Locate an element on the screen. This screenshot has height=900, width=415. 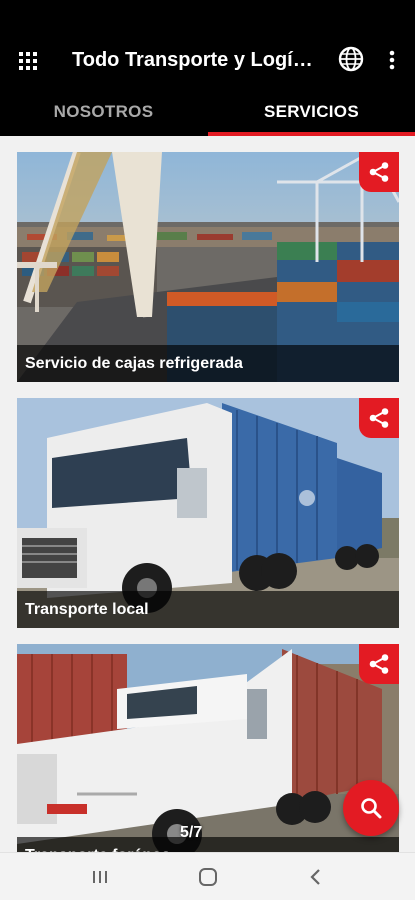
home-icon is located at coordinates (208, 877).